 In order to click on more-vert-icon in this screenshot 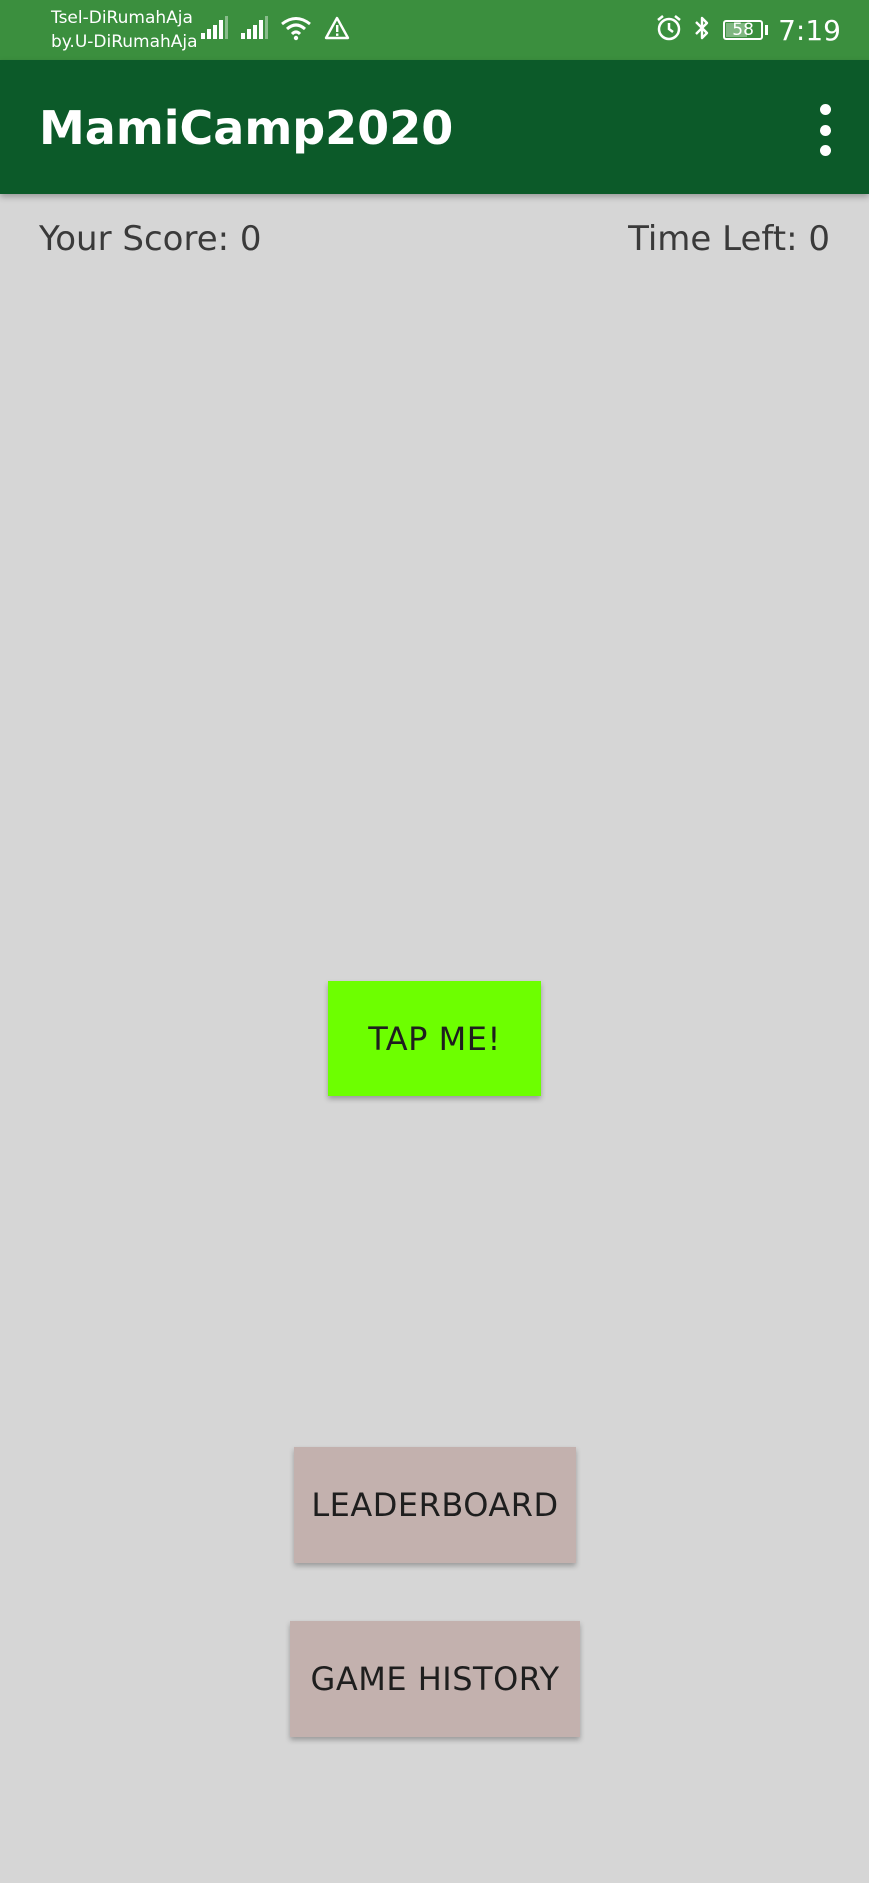, I will do `click(825, 130)`.